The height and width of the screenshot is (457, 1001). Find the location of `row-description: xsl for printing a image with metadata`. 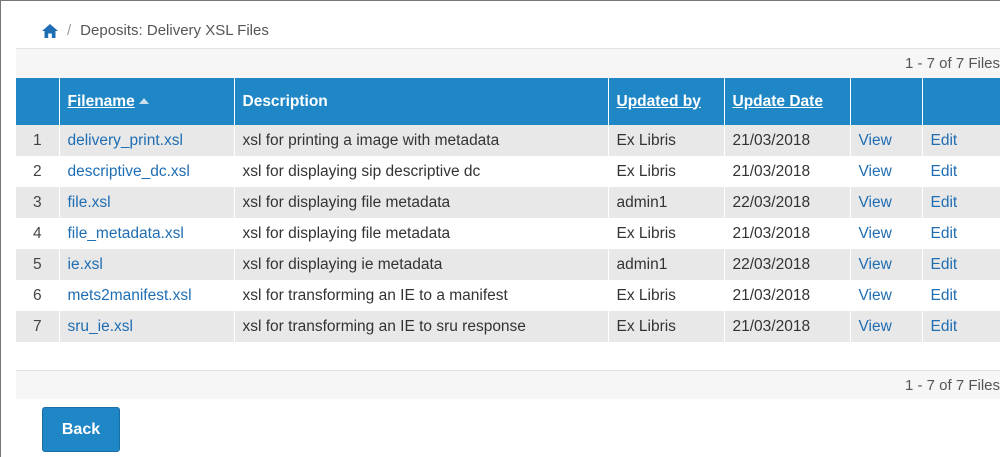

row-description: xsl for printing a image with metadata is located at coordinates (421, 140).